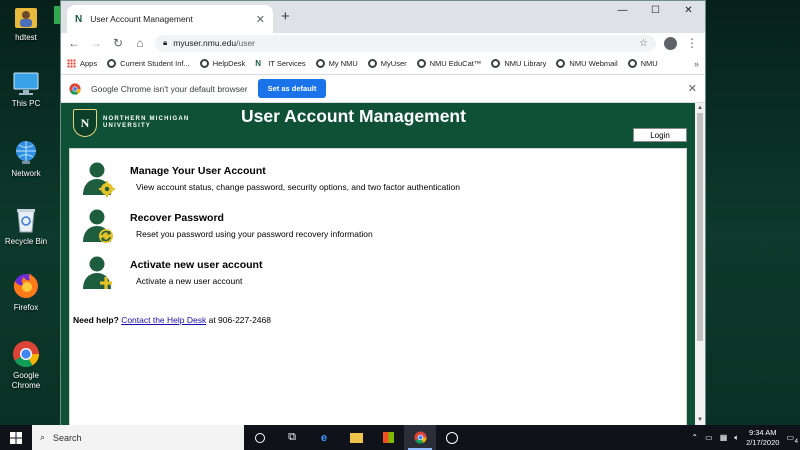  What do you see at coordinates (643, 43) in the screenshot?
I see `bookmark-star-icon: ☆` at bounding box center [643, 43].